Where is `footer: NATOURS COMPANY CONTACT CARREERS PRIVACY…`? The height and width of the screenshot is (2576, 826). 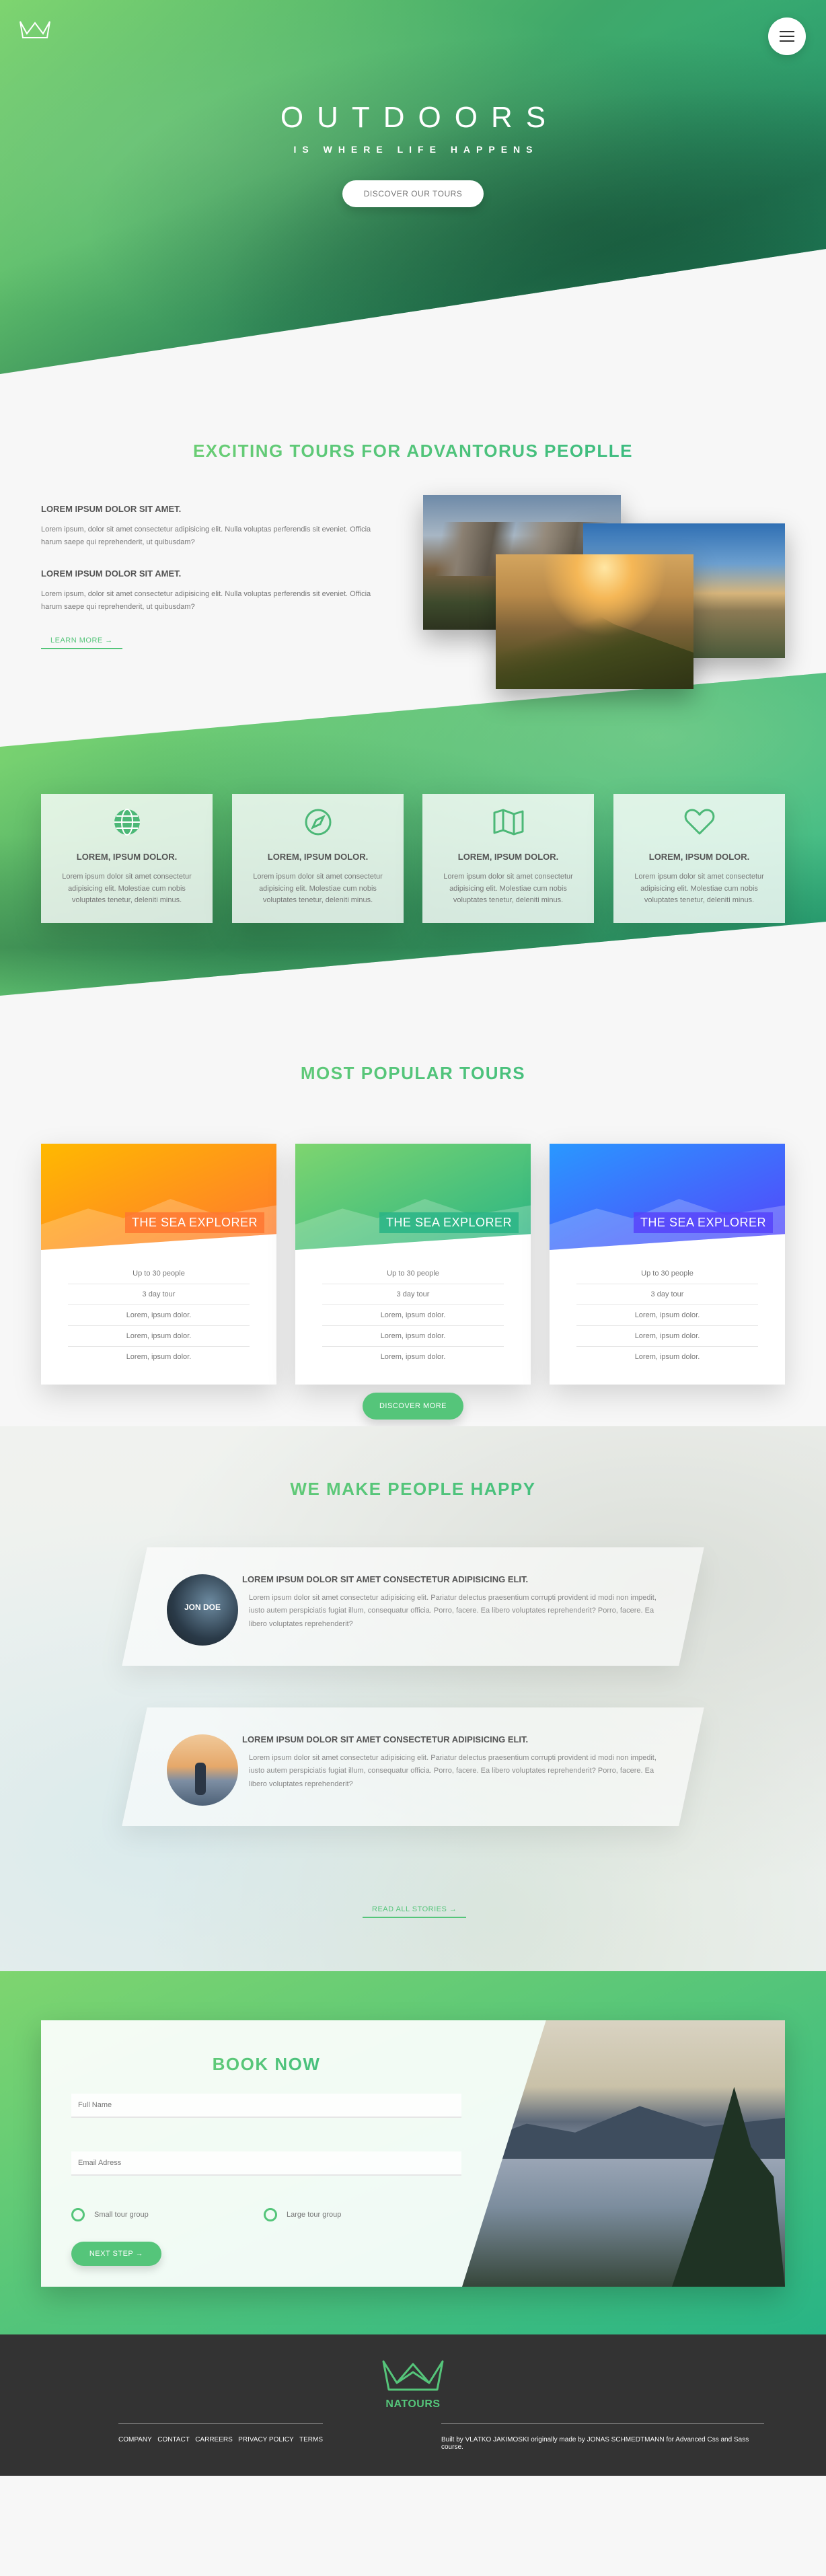
footer: NATOURS COMPANY CONTACT CARREERS PRIVACY… is located at coordinates (413, 2405).